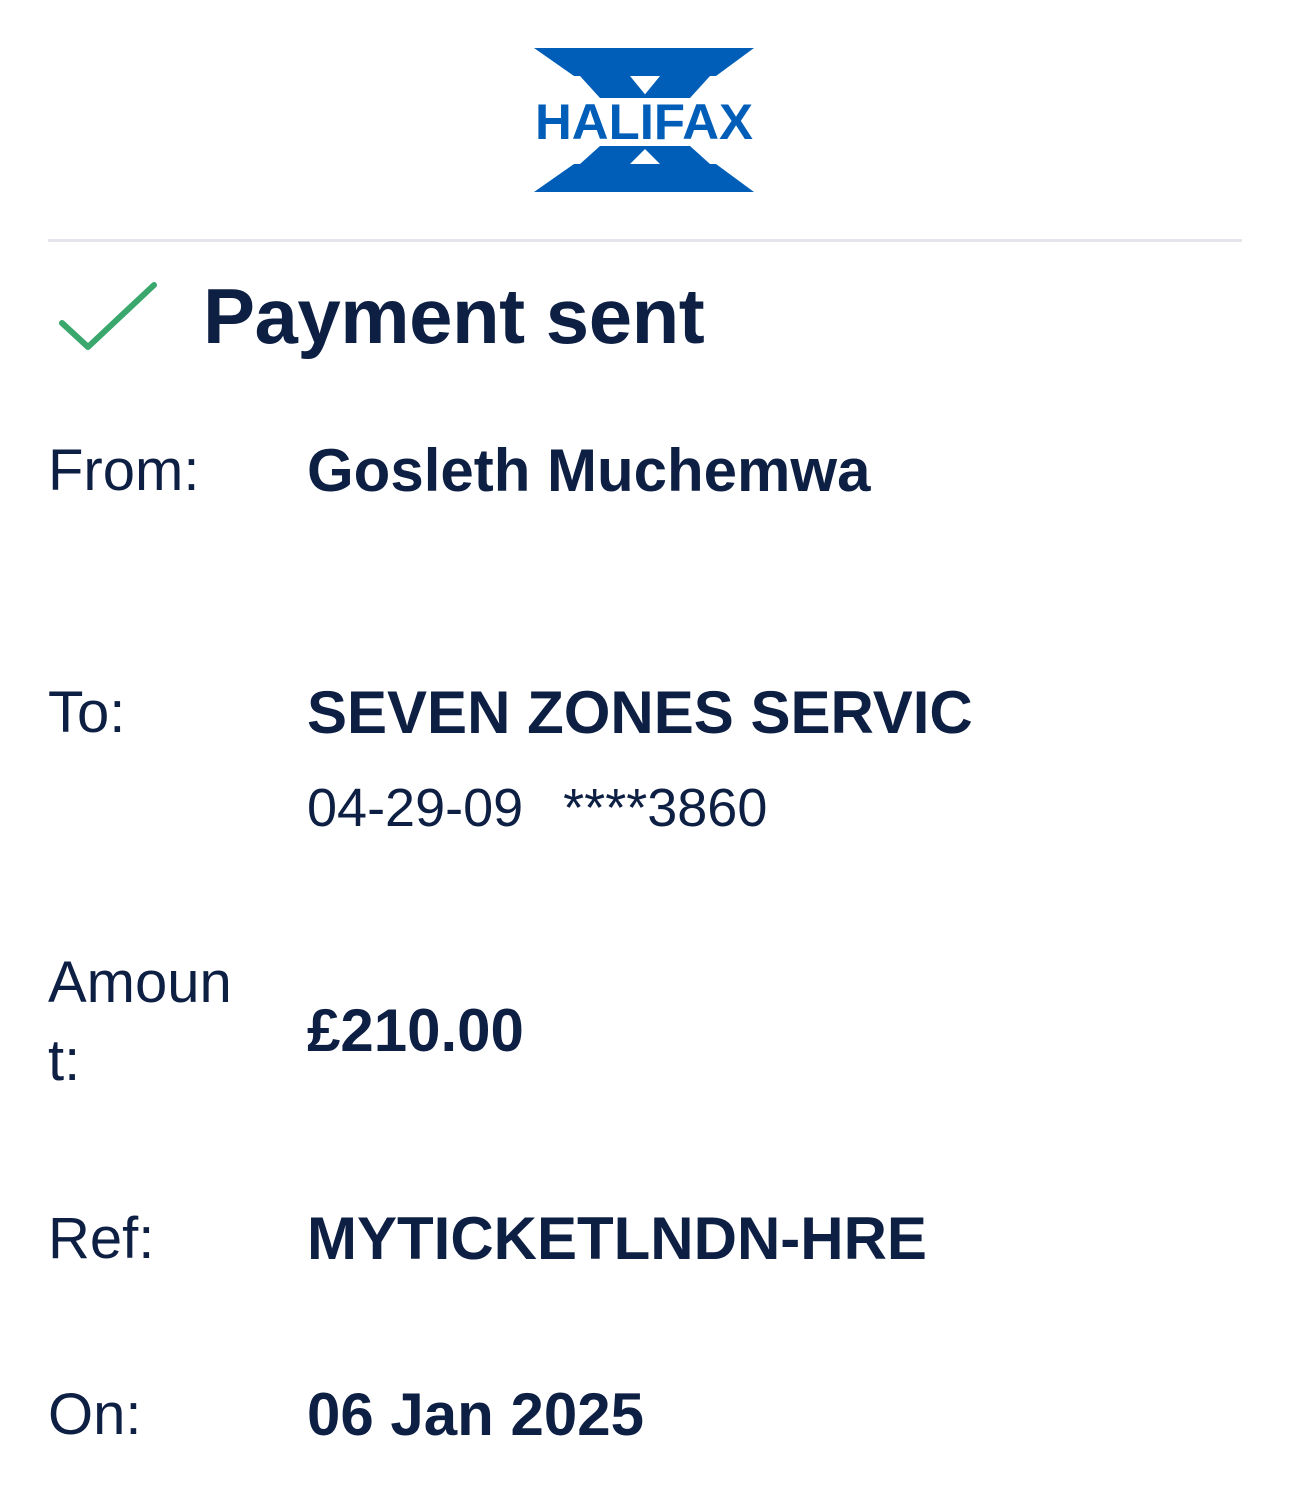 Image resolution: width=1290 pixels, height=1501 pixels. Describe the element at coordinates (124, 470) in the screenshot. I see `from-label: From:` at that location.